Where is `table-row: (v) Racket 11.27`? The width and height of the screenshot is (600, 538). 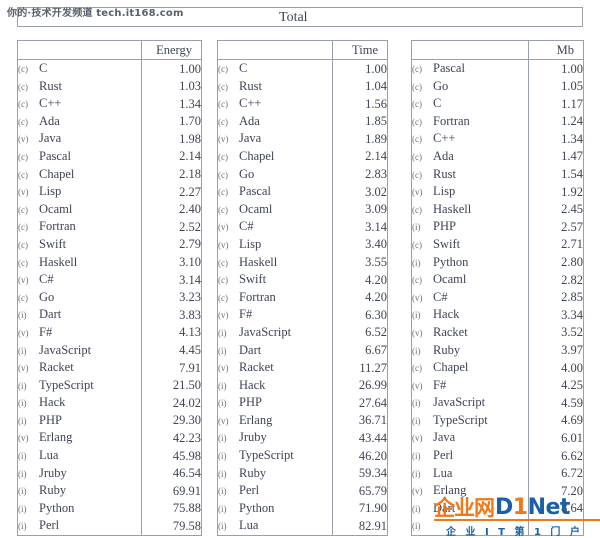 table-row: (v) Racket 11.27 is located at coordinates (302, 368).